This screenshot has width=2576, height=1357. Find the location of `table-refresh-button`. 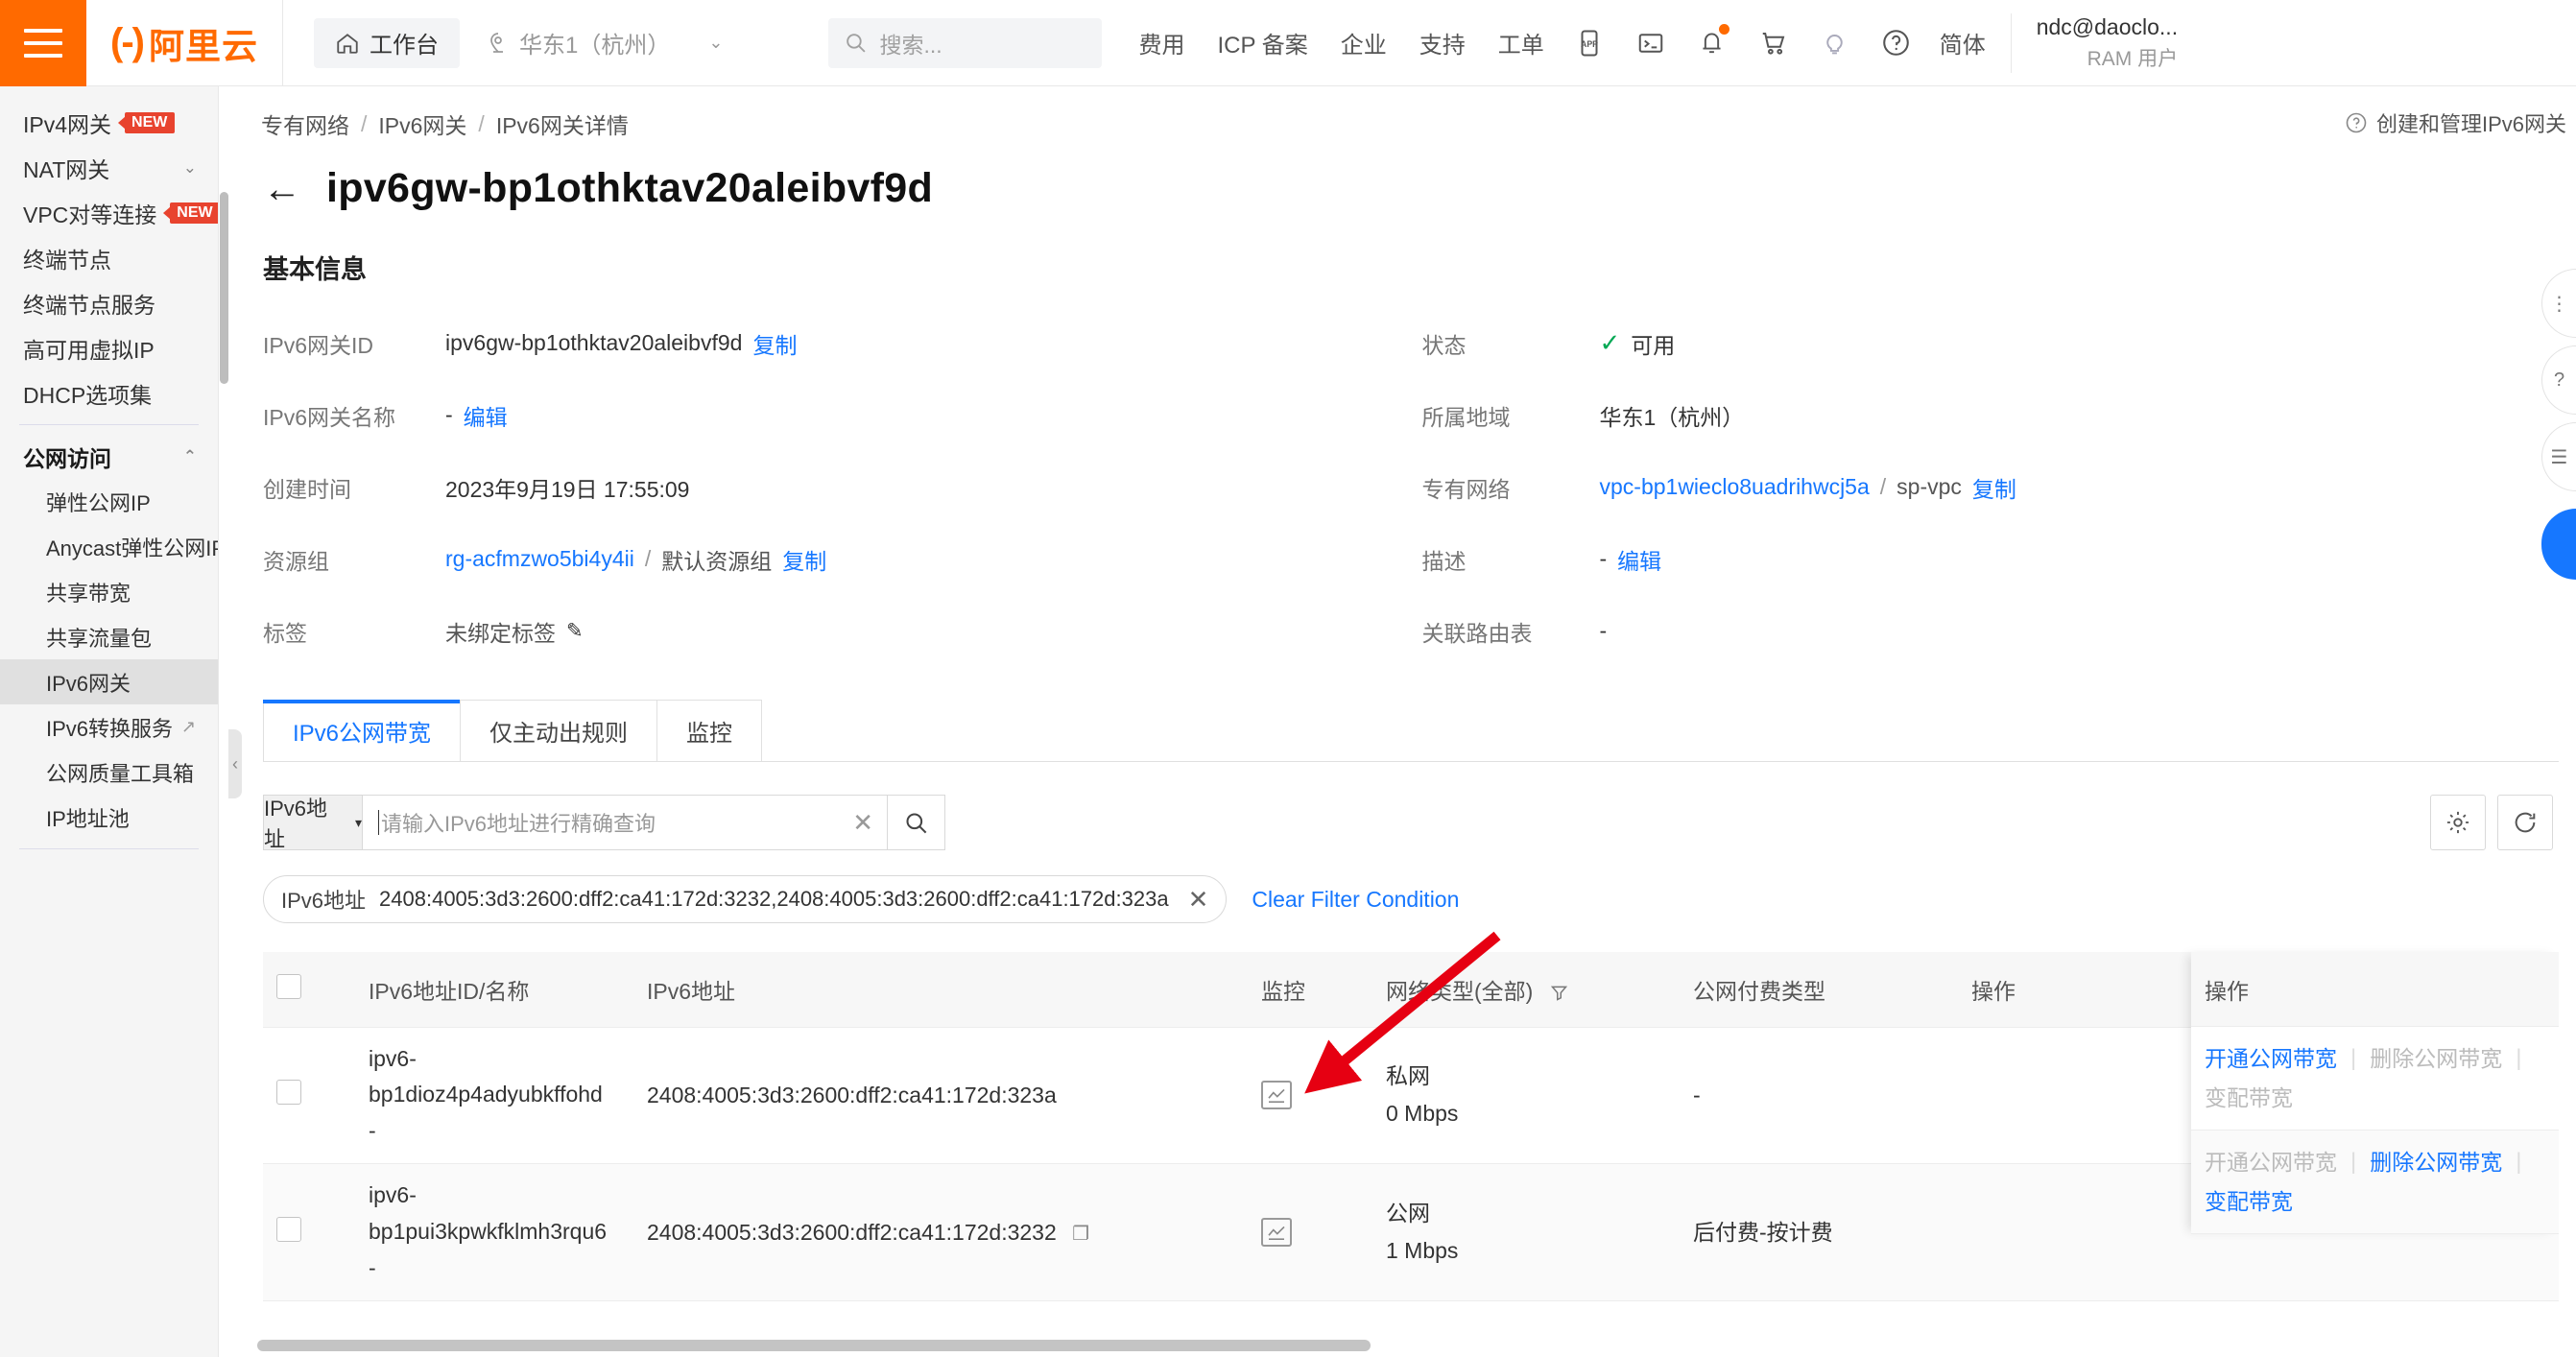

table-refresh-button is located at coordinates (2525, 823).